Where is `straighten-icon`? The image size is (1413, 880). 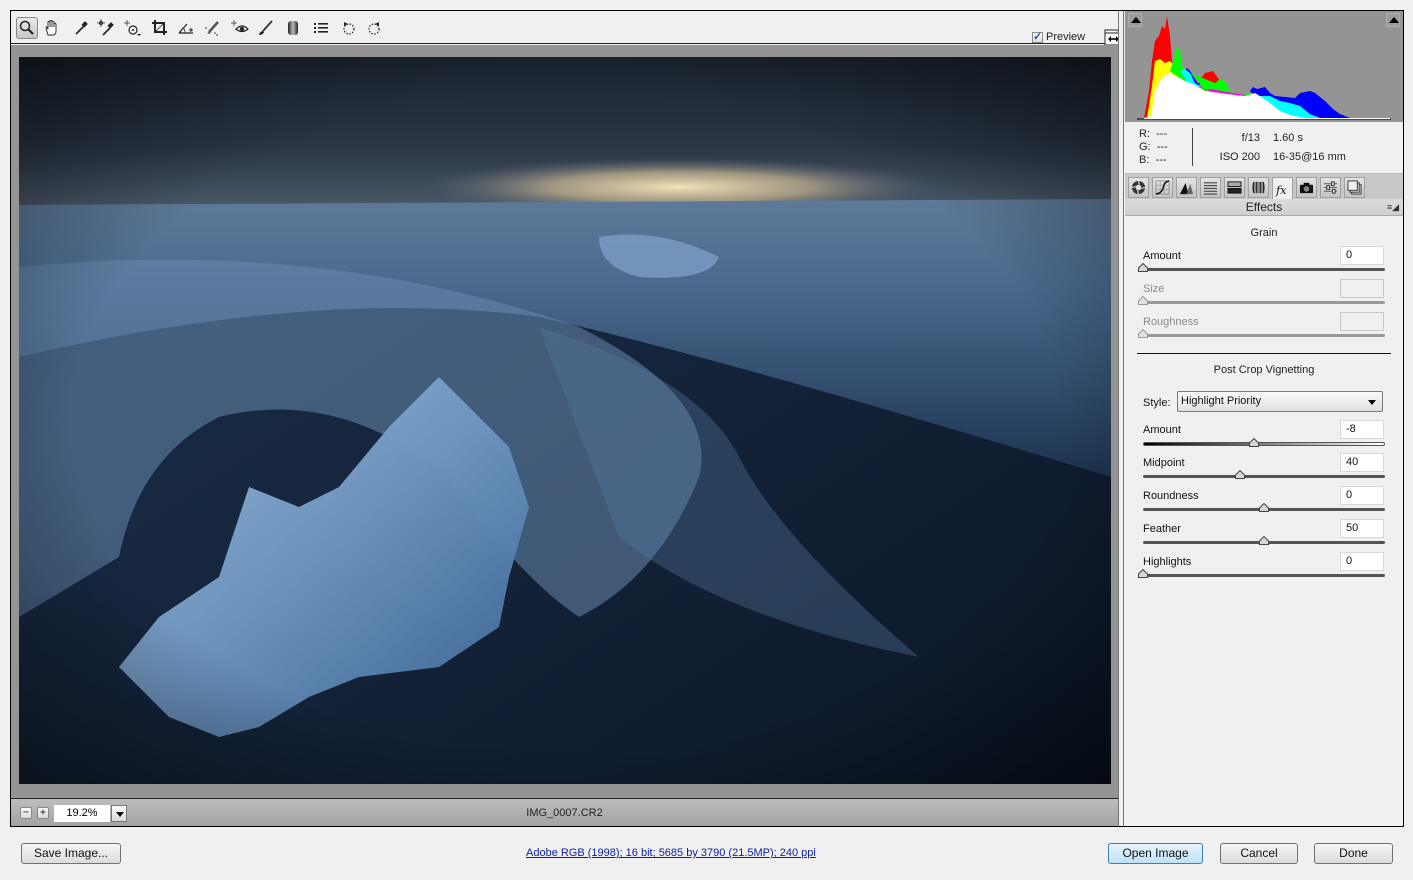
straighten-icon is located at coordinates (185, 28).